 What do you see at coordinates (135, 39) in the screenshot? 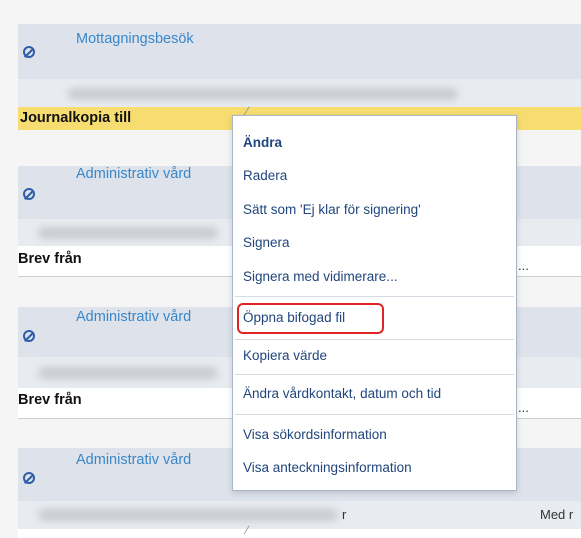
I see `section-title: Mottagningsbesök` at bounding box center [135, 39].